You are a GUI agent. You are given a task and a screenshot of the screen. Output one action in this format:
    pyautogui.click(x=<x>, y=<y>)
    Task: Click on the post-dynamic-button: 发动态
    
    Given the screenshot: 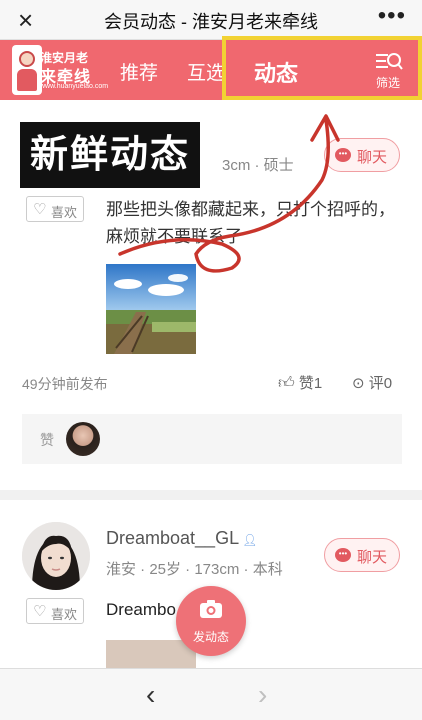 What is the action you would take?
    pyautogui.click(x=211, y=621)
    